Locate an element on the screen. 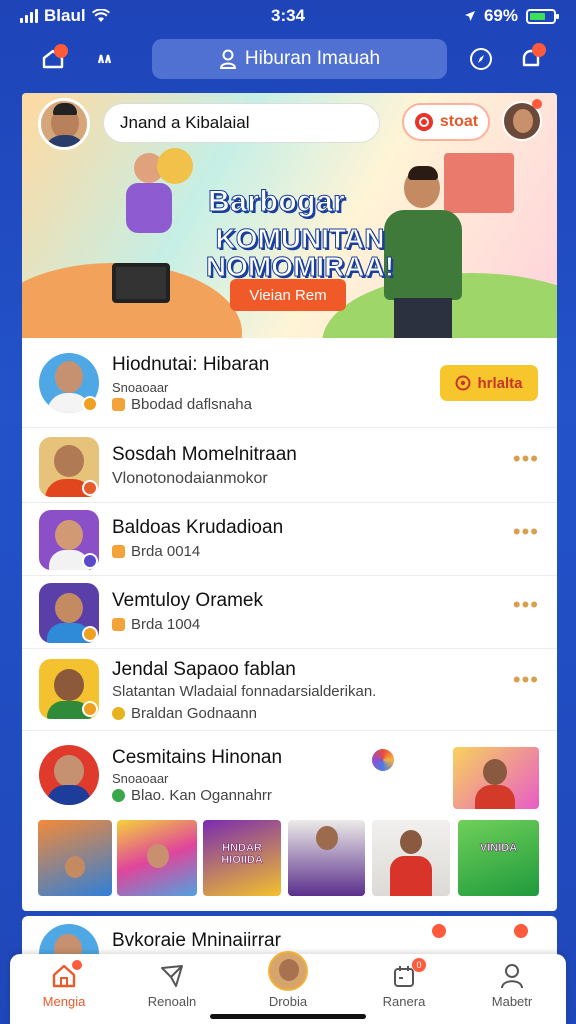 The height and width of the screenshot is (1024, 576). search-label: Hiburan Imauah is located at coordinates (312, 58).